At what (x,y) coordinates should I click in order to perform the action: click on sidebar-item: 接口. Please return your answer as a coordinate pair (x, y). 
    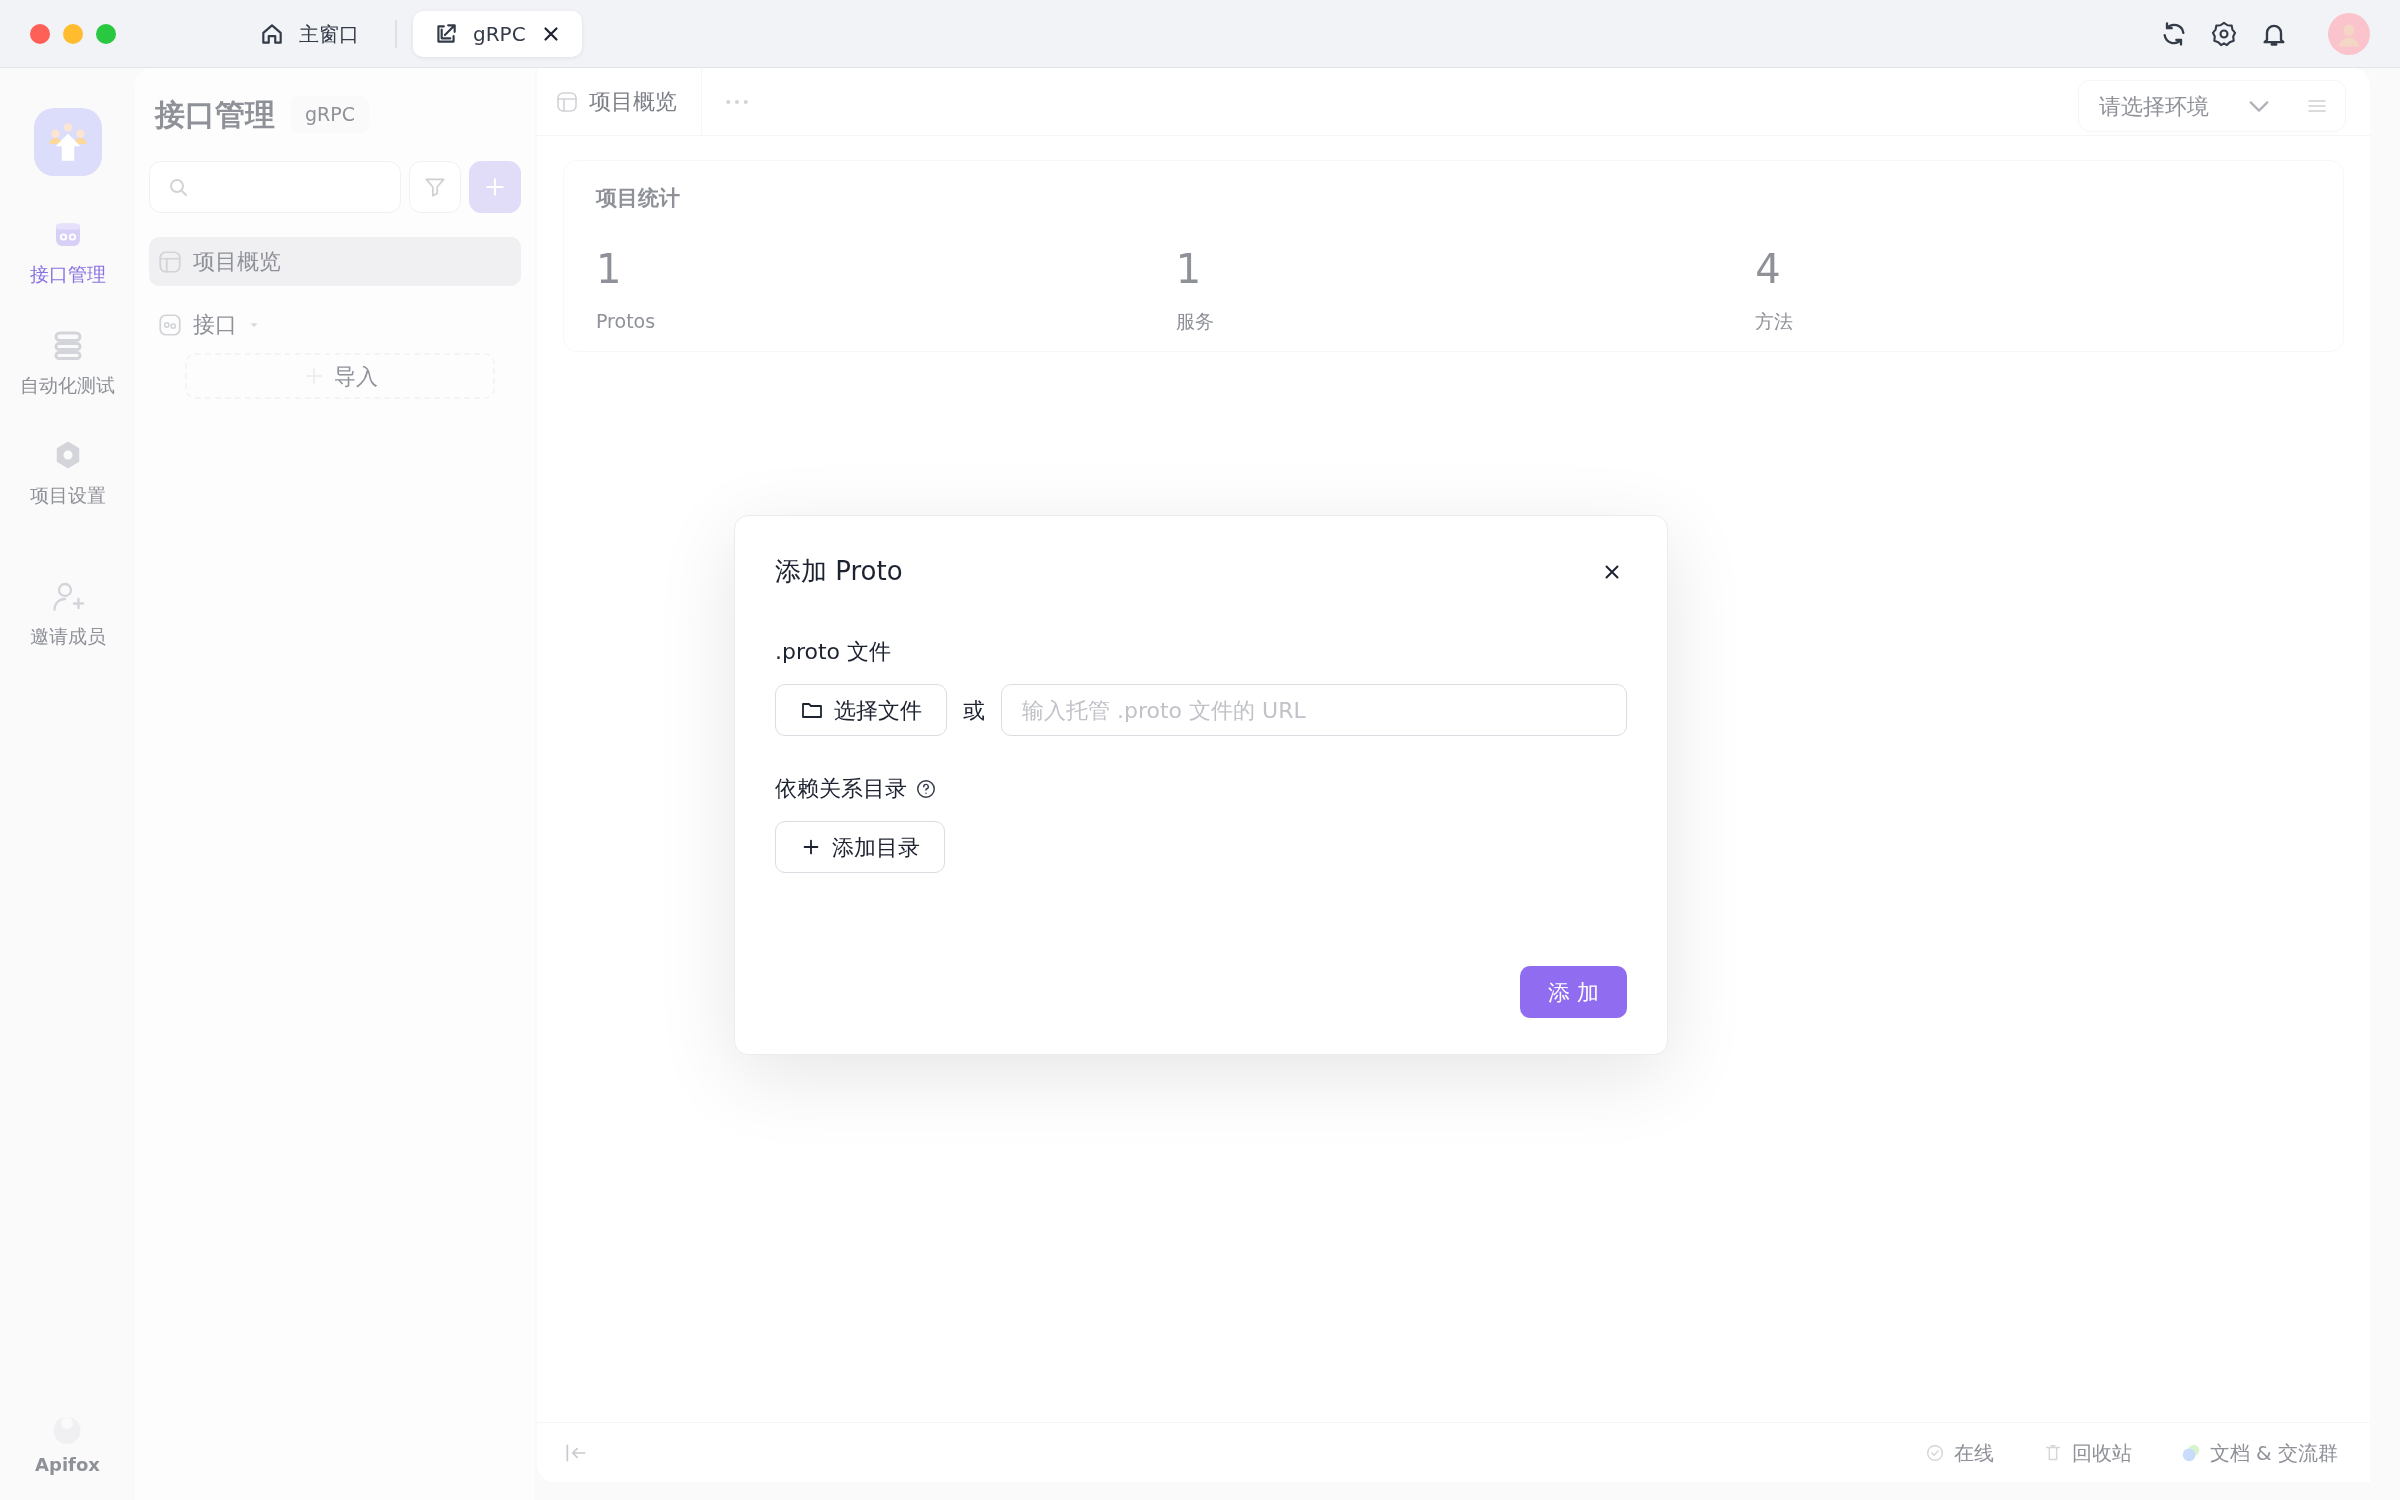
    Looking at the image, I should click on (335, 324).